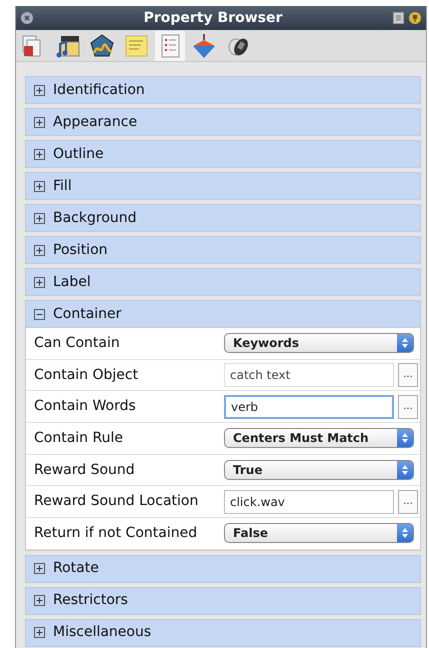 The height and width of the screenshot is (648, 429). What do you see at coordinates (204, 46) in the screenshot?
I see `spinning-top-icon` at bounding box center [204, 46].